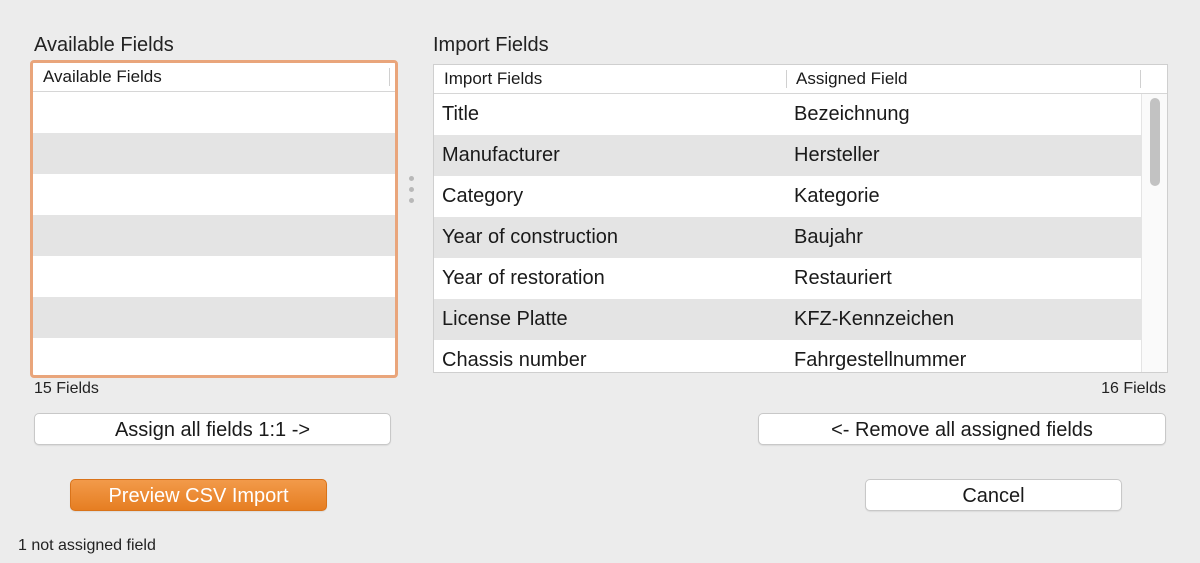 The image size is (1200, 563). What do you see at coordinates (491, 45) in the screenshot?
I see `import-fields-title: Import Fields` at bounding box center [491, 45].